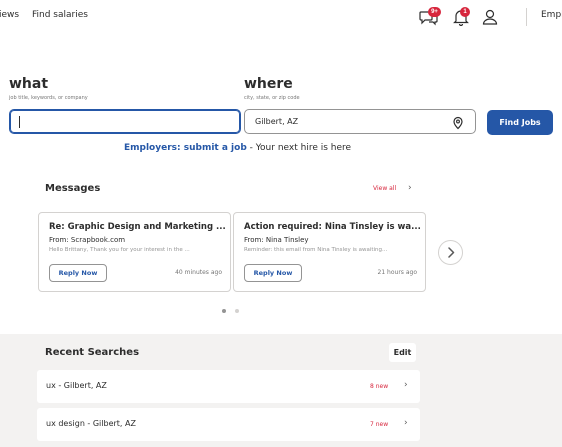 The height and width of the screenshot is (447, 562). I want to click on employers-submit-job-link: Employers: submit a job, so click(185, 148).